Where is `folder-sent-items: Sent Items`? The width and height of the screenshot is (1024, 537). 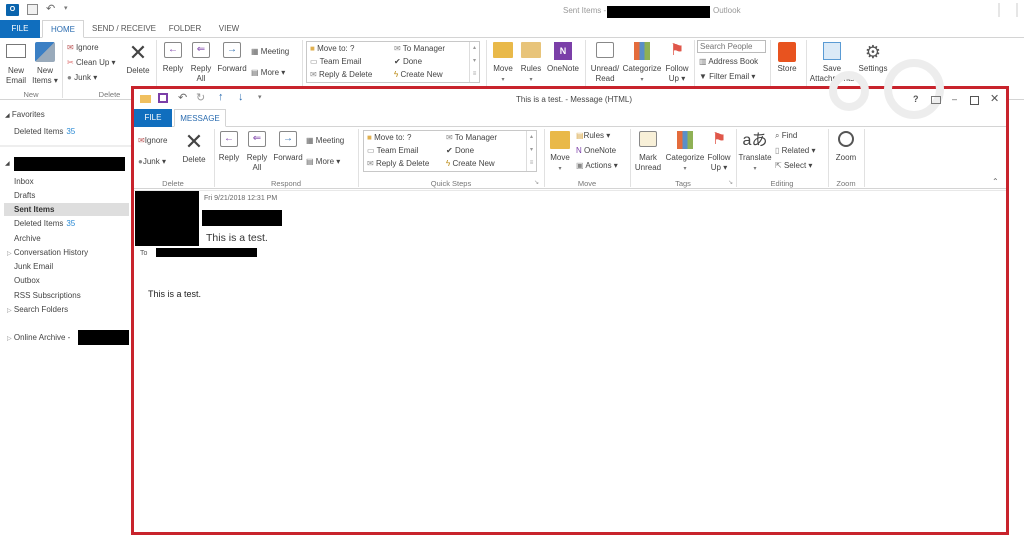
folder-sent-items: Sent Items is located at coordinates (34, 209).